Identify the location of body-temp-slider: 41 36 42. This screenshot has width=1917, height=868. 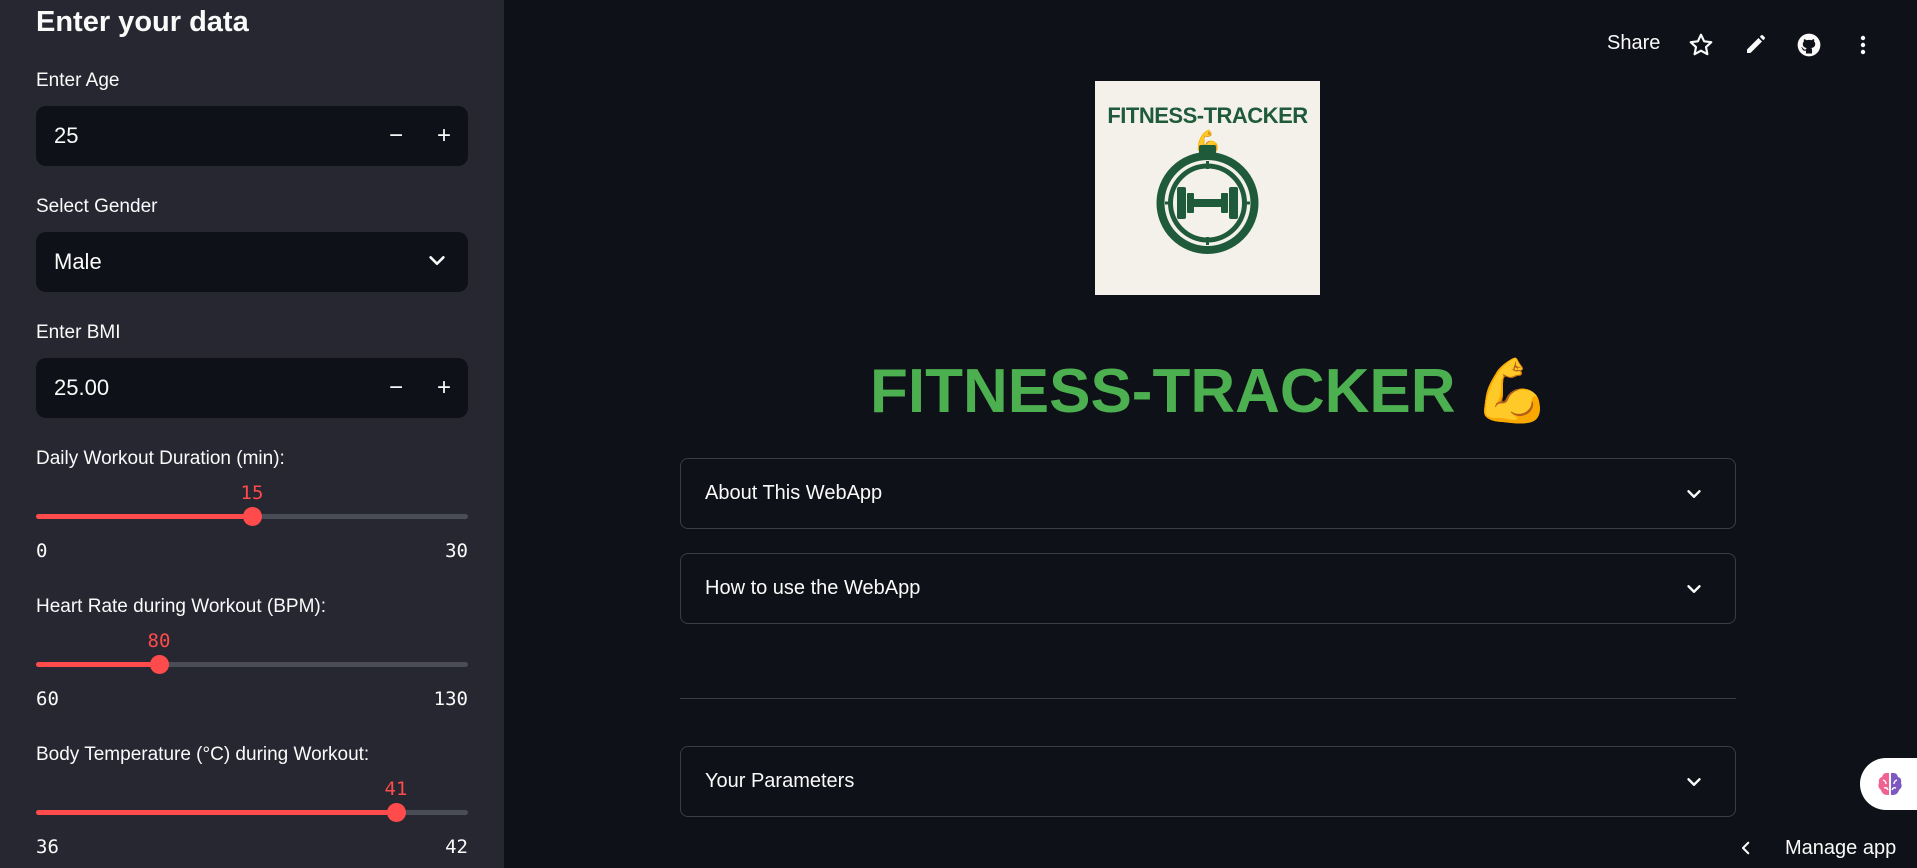
(252, 814).